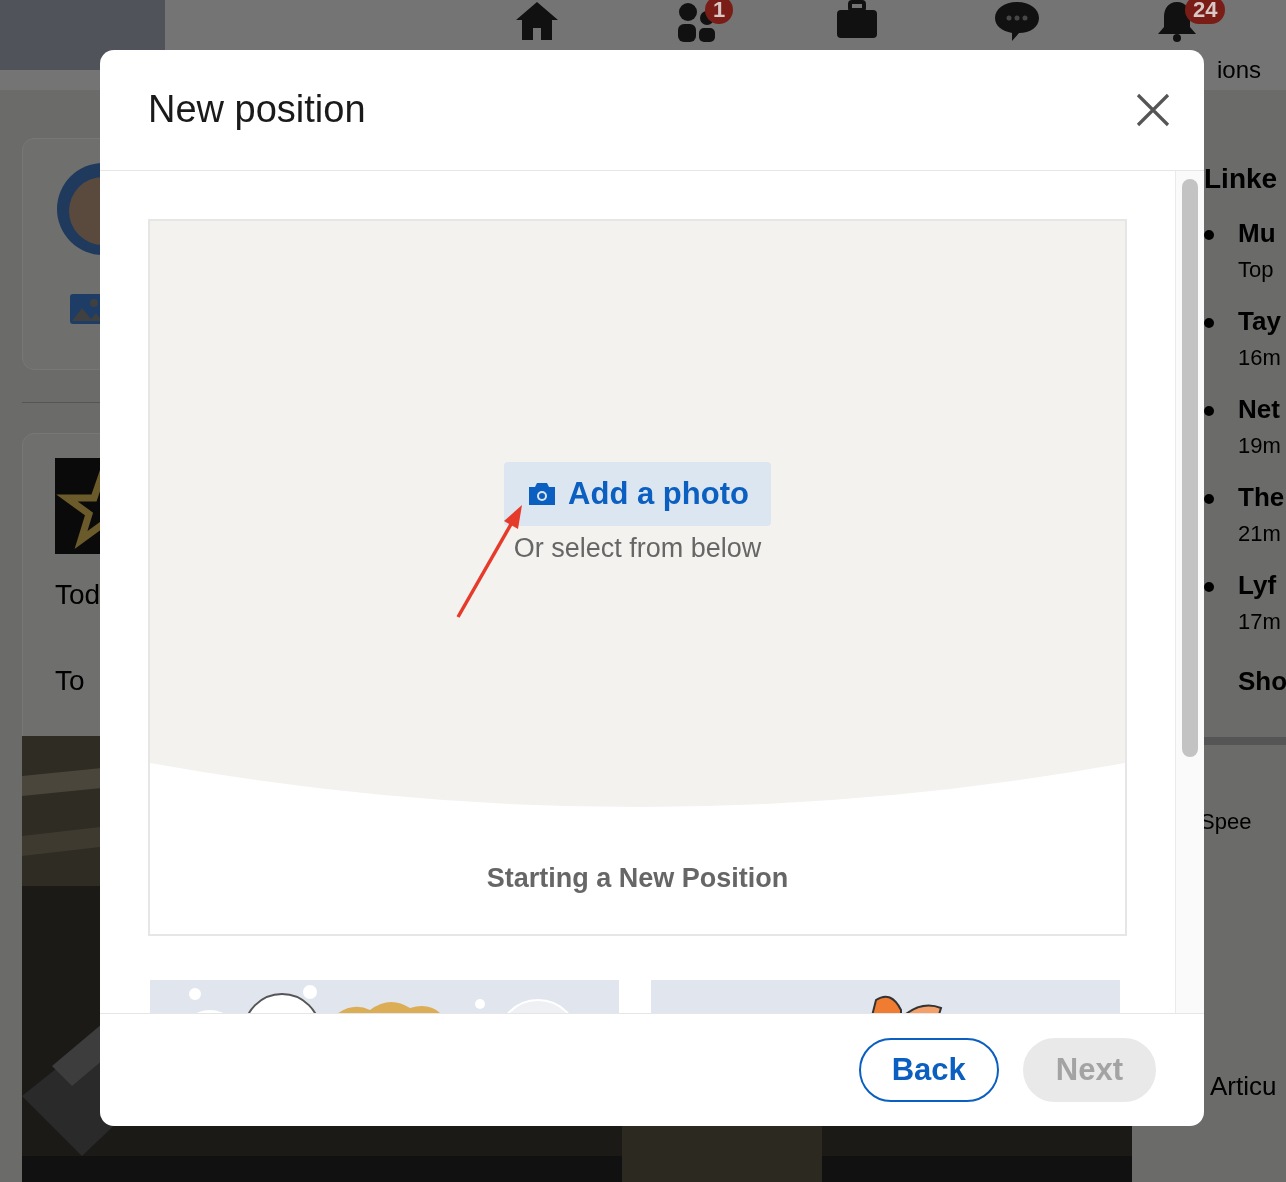 This screenshot has width=1286, height=1182. What do you see at coordinates (78, 595) in the screenshot?
I see `post-text: Tod` at bounding box center [78, 595].